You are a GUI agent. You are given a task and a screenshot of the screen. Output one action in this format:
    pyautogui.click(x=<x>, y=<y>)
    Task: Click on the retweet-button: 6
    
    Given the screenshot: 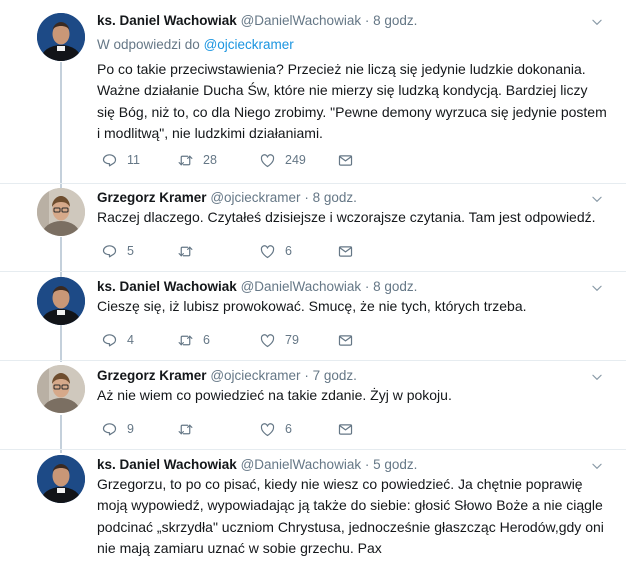 What is the action you would take?
    pyautogui.click(x=193, y=340)
    